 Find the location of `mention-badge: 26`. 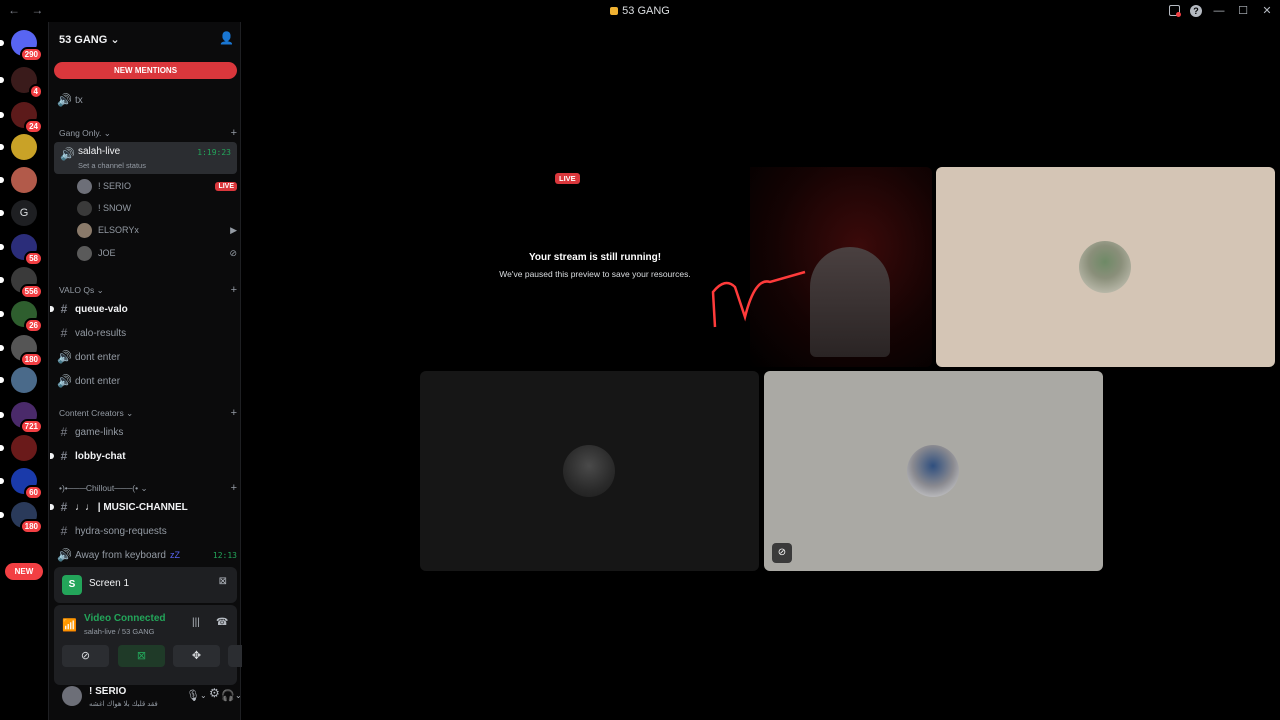

mention-badge: 26 is located at coordinates (33, 325).